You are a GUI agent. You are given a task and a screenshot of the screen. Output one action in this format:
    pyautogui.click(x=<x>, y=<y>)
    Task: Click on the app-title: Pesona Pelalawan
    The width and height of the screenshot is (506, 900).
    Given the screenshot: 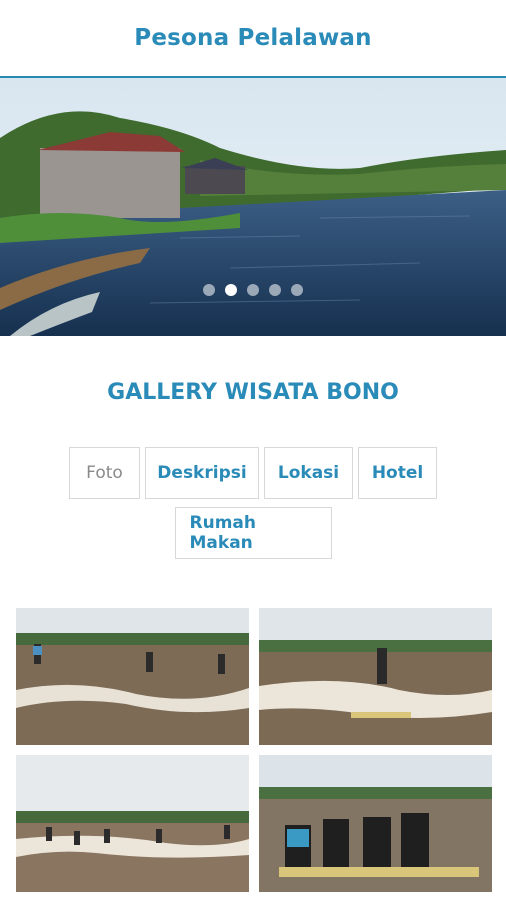 What is the action you would take?
    pyautogui.click(x=253, y=38)
    